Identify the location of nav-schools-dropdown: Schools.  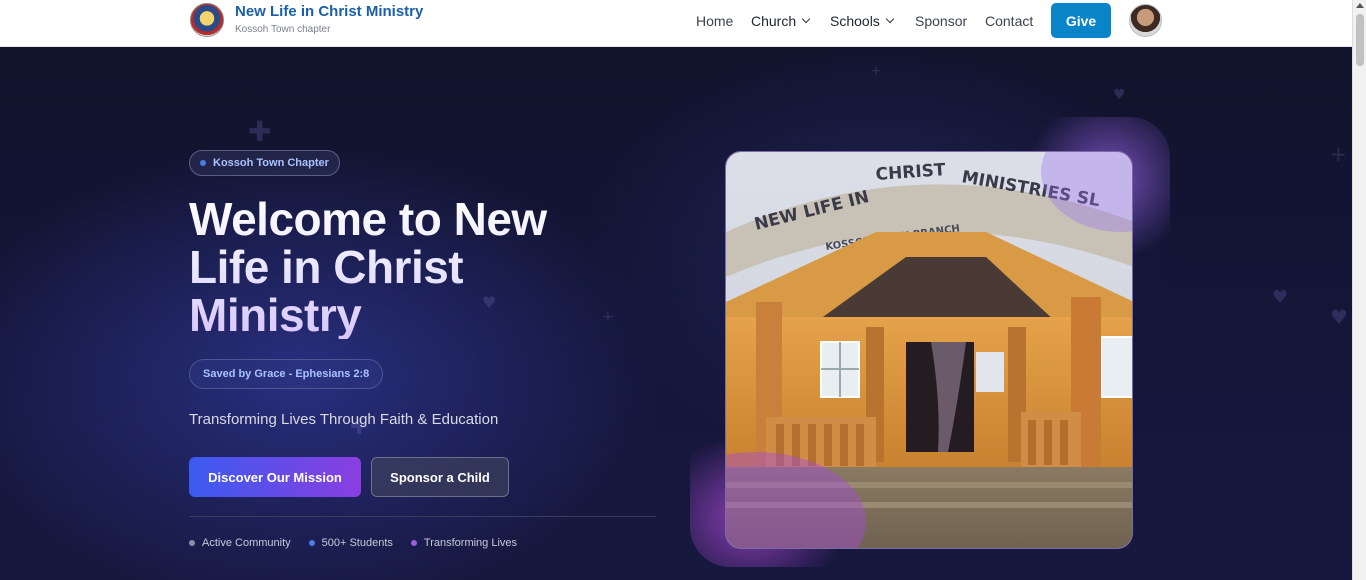
(862, 21).